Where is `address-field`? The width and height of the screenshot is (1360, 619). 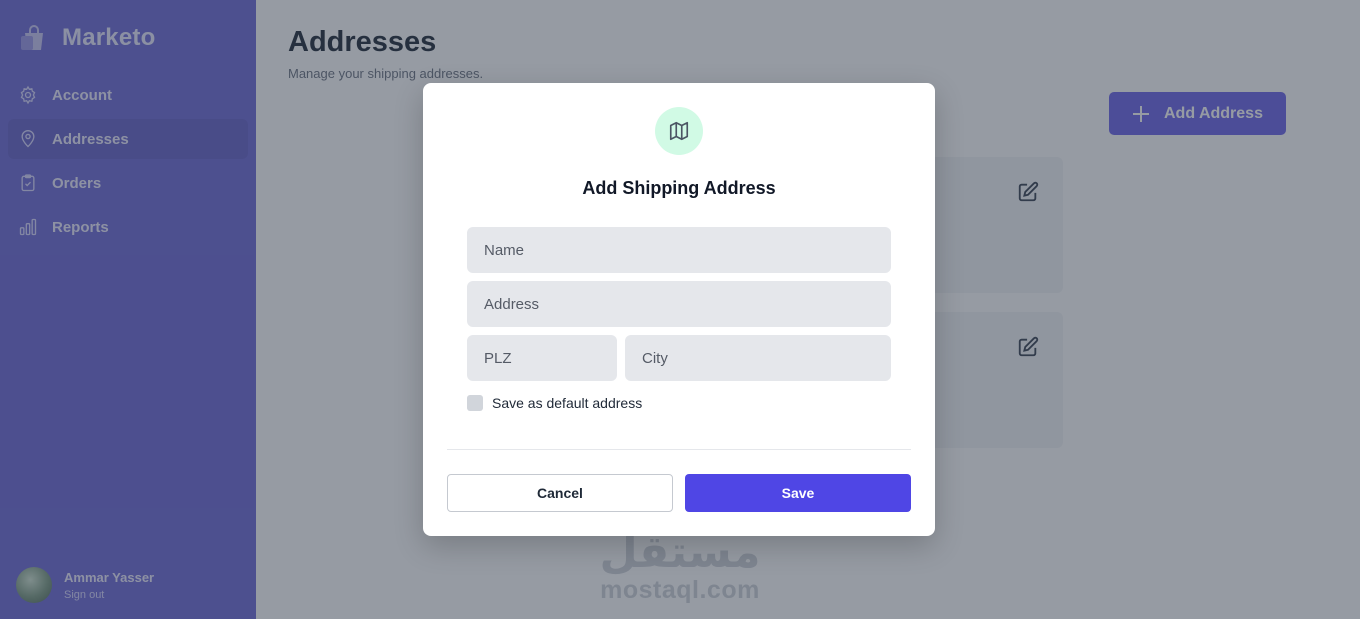 address-field is located at coordinates (679, 304).